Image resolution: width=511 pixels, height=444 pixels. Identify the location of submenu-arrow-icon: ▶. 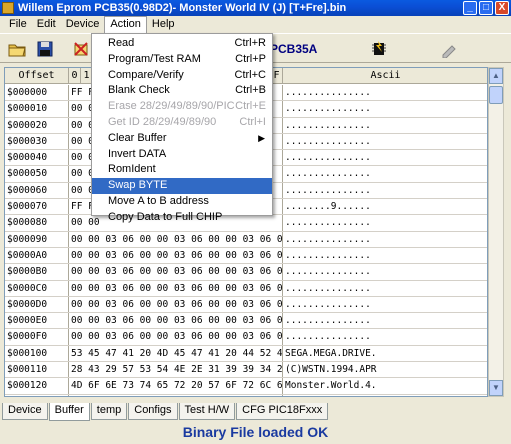
(261, 137).